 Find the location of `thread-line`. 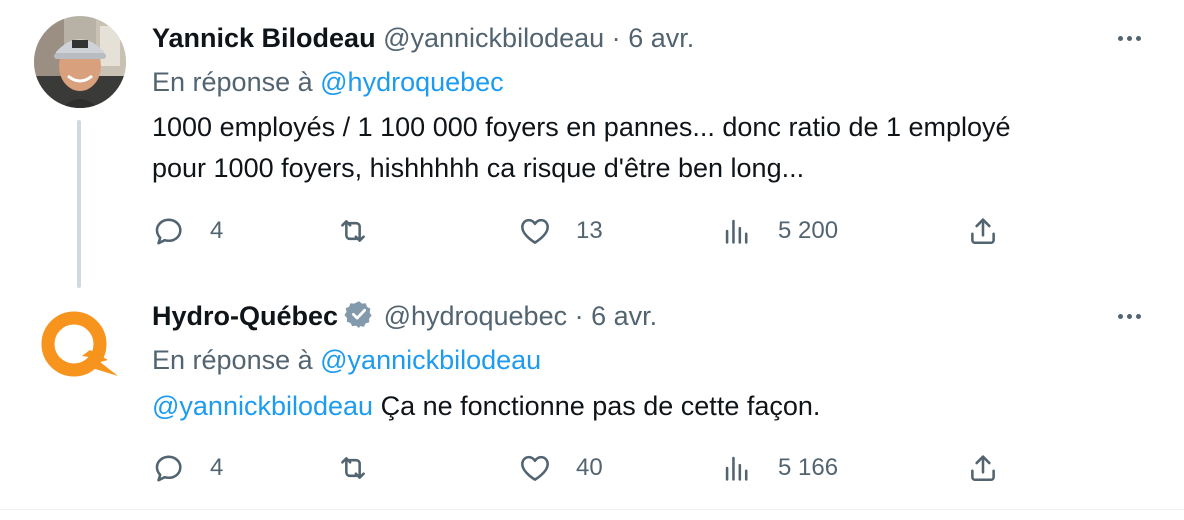

thread-line is located at coordinates (79, 204).